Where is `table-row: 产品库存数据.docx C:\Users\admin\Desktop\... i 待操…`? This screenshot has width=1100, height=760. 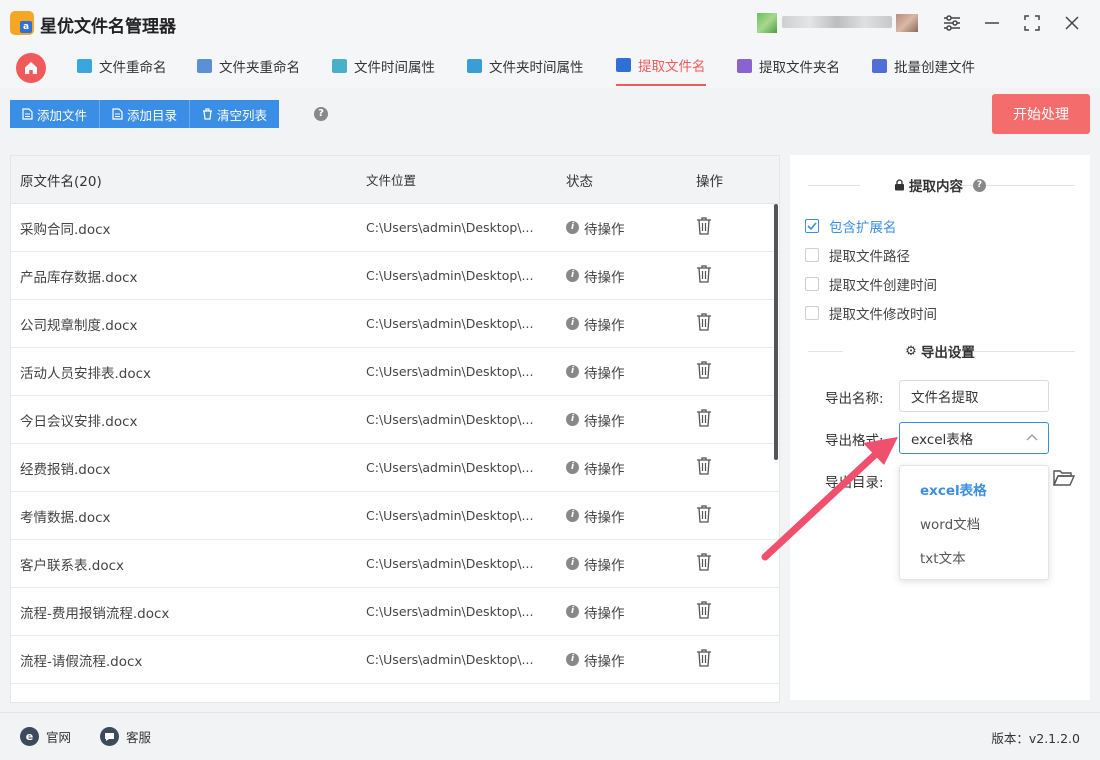
table-row: 产品库存数据.docx C:\Users\admin\Desktop\... i 待操… is located at coordinates (395, 276).